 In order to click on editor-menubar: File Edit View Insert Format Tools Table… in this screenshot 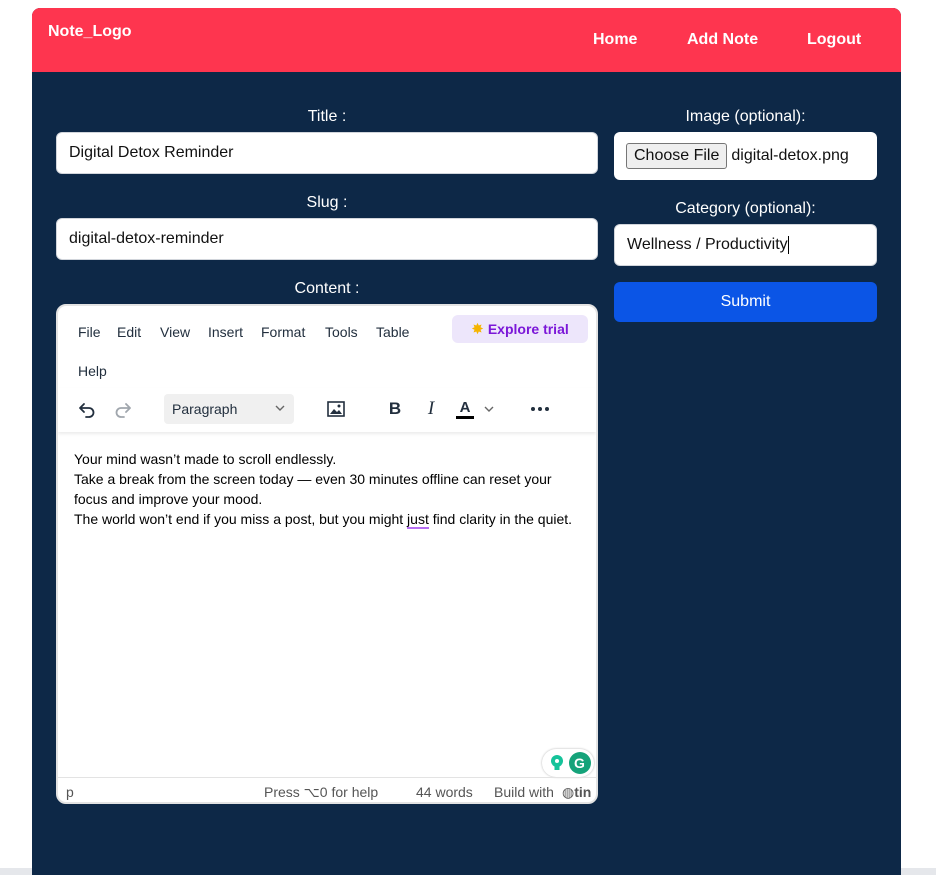, I will do `click(327, 346)`.